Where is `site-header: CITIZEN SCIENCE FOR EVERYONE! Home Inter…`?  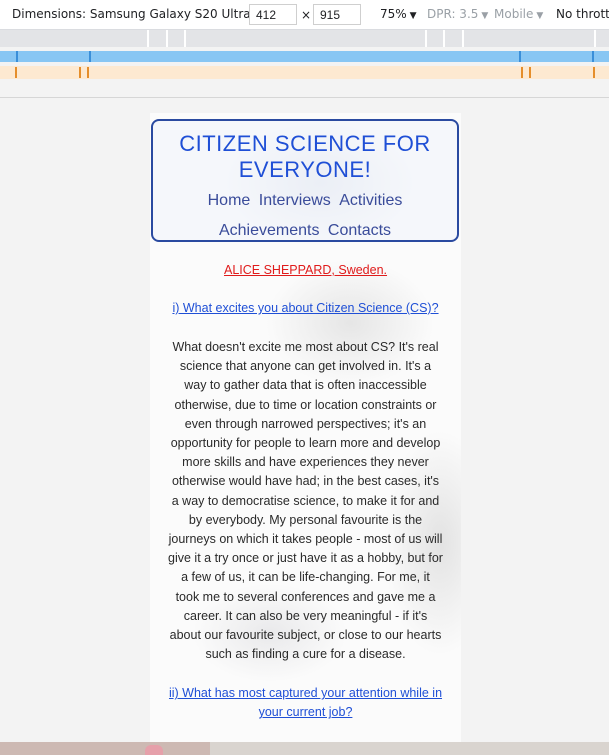 site-header: CITIZEN SCIENCE FOR EVERYONE! Home Inter… is located at coordinates (305, 180).